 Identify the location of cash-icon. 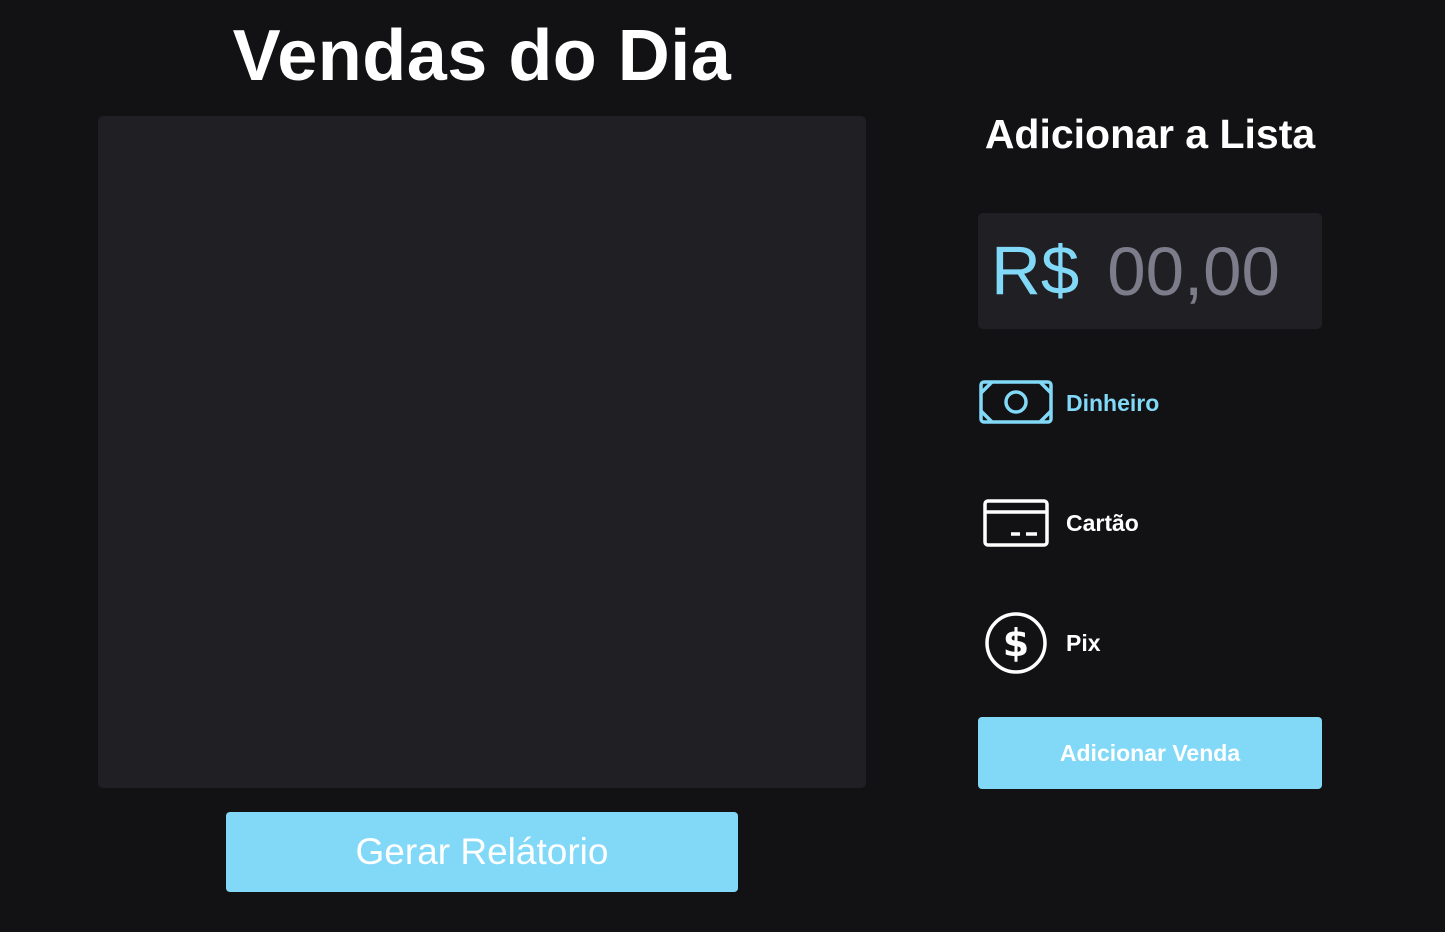
(1016, 403).